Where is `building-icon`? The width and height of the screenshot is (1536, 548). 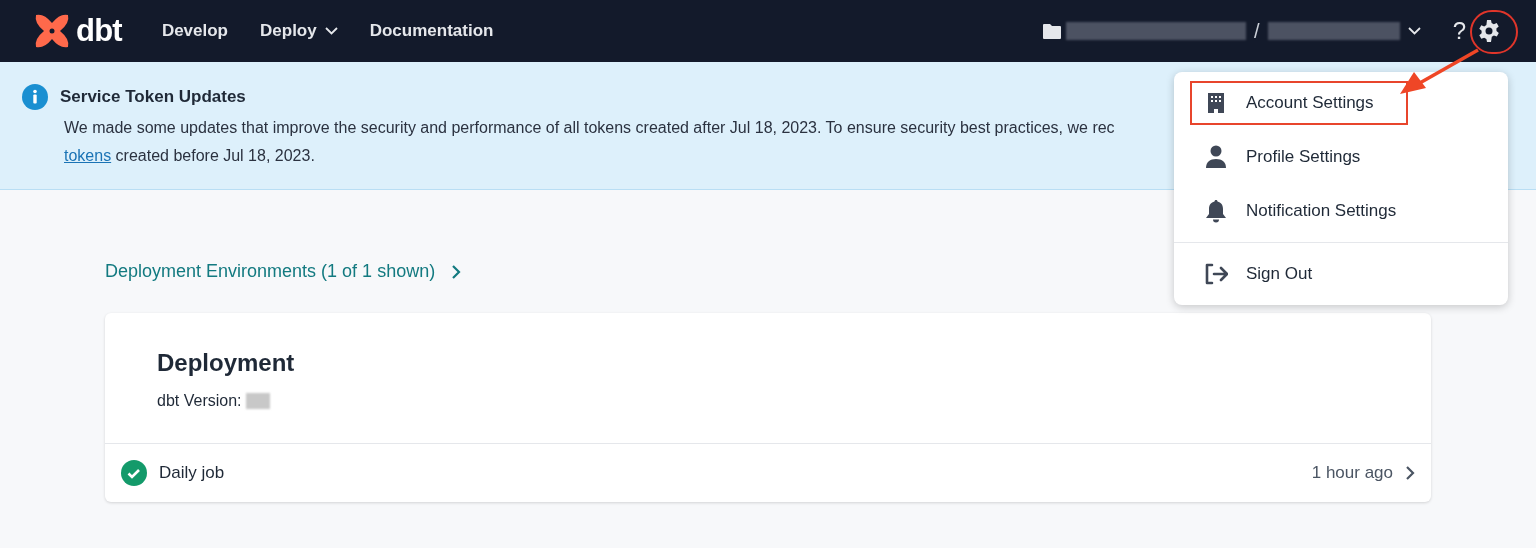
building-icon is located at coordinates (1216, 103).